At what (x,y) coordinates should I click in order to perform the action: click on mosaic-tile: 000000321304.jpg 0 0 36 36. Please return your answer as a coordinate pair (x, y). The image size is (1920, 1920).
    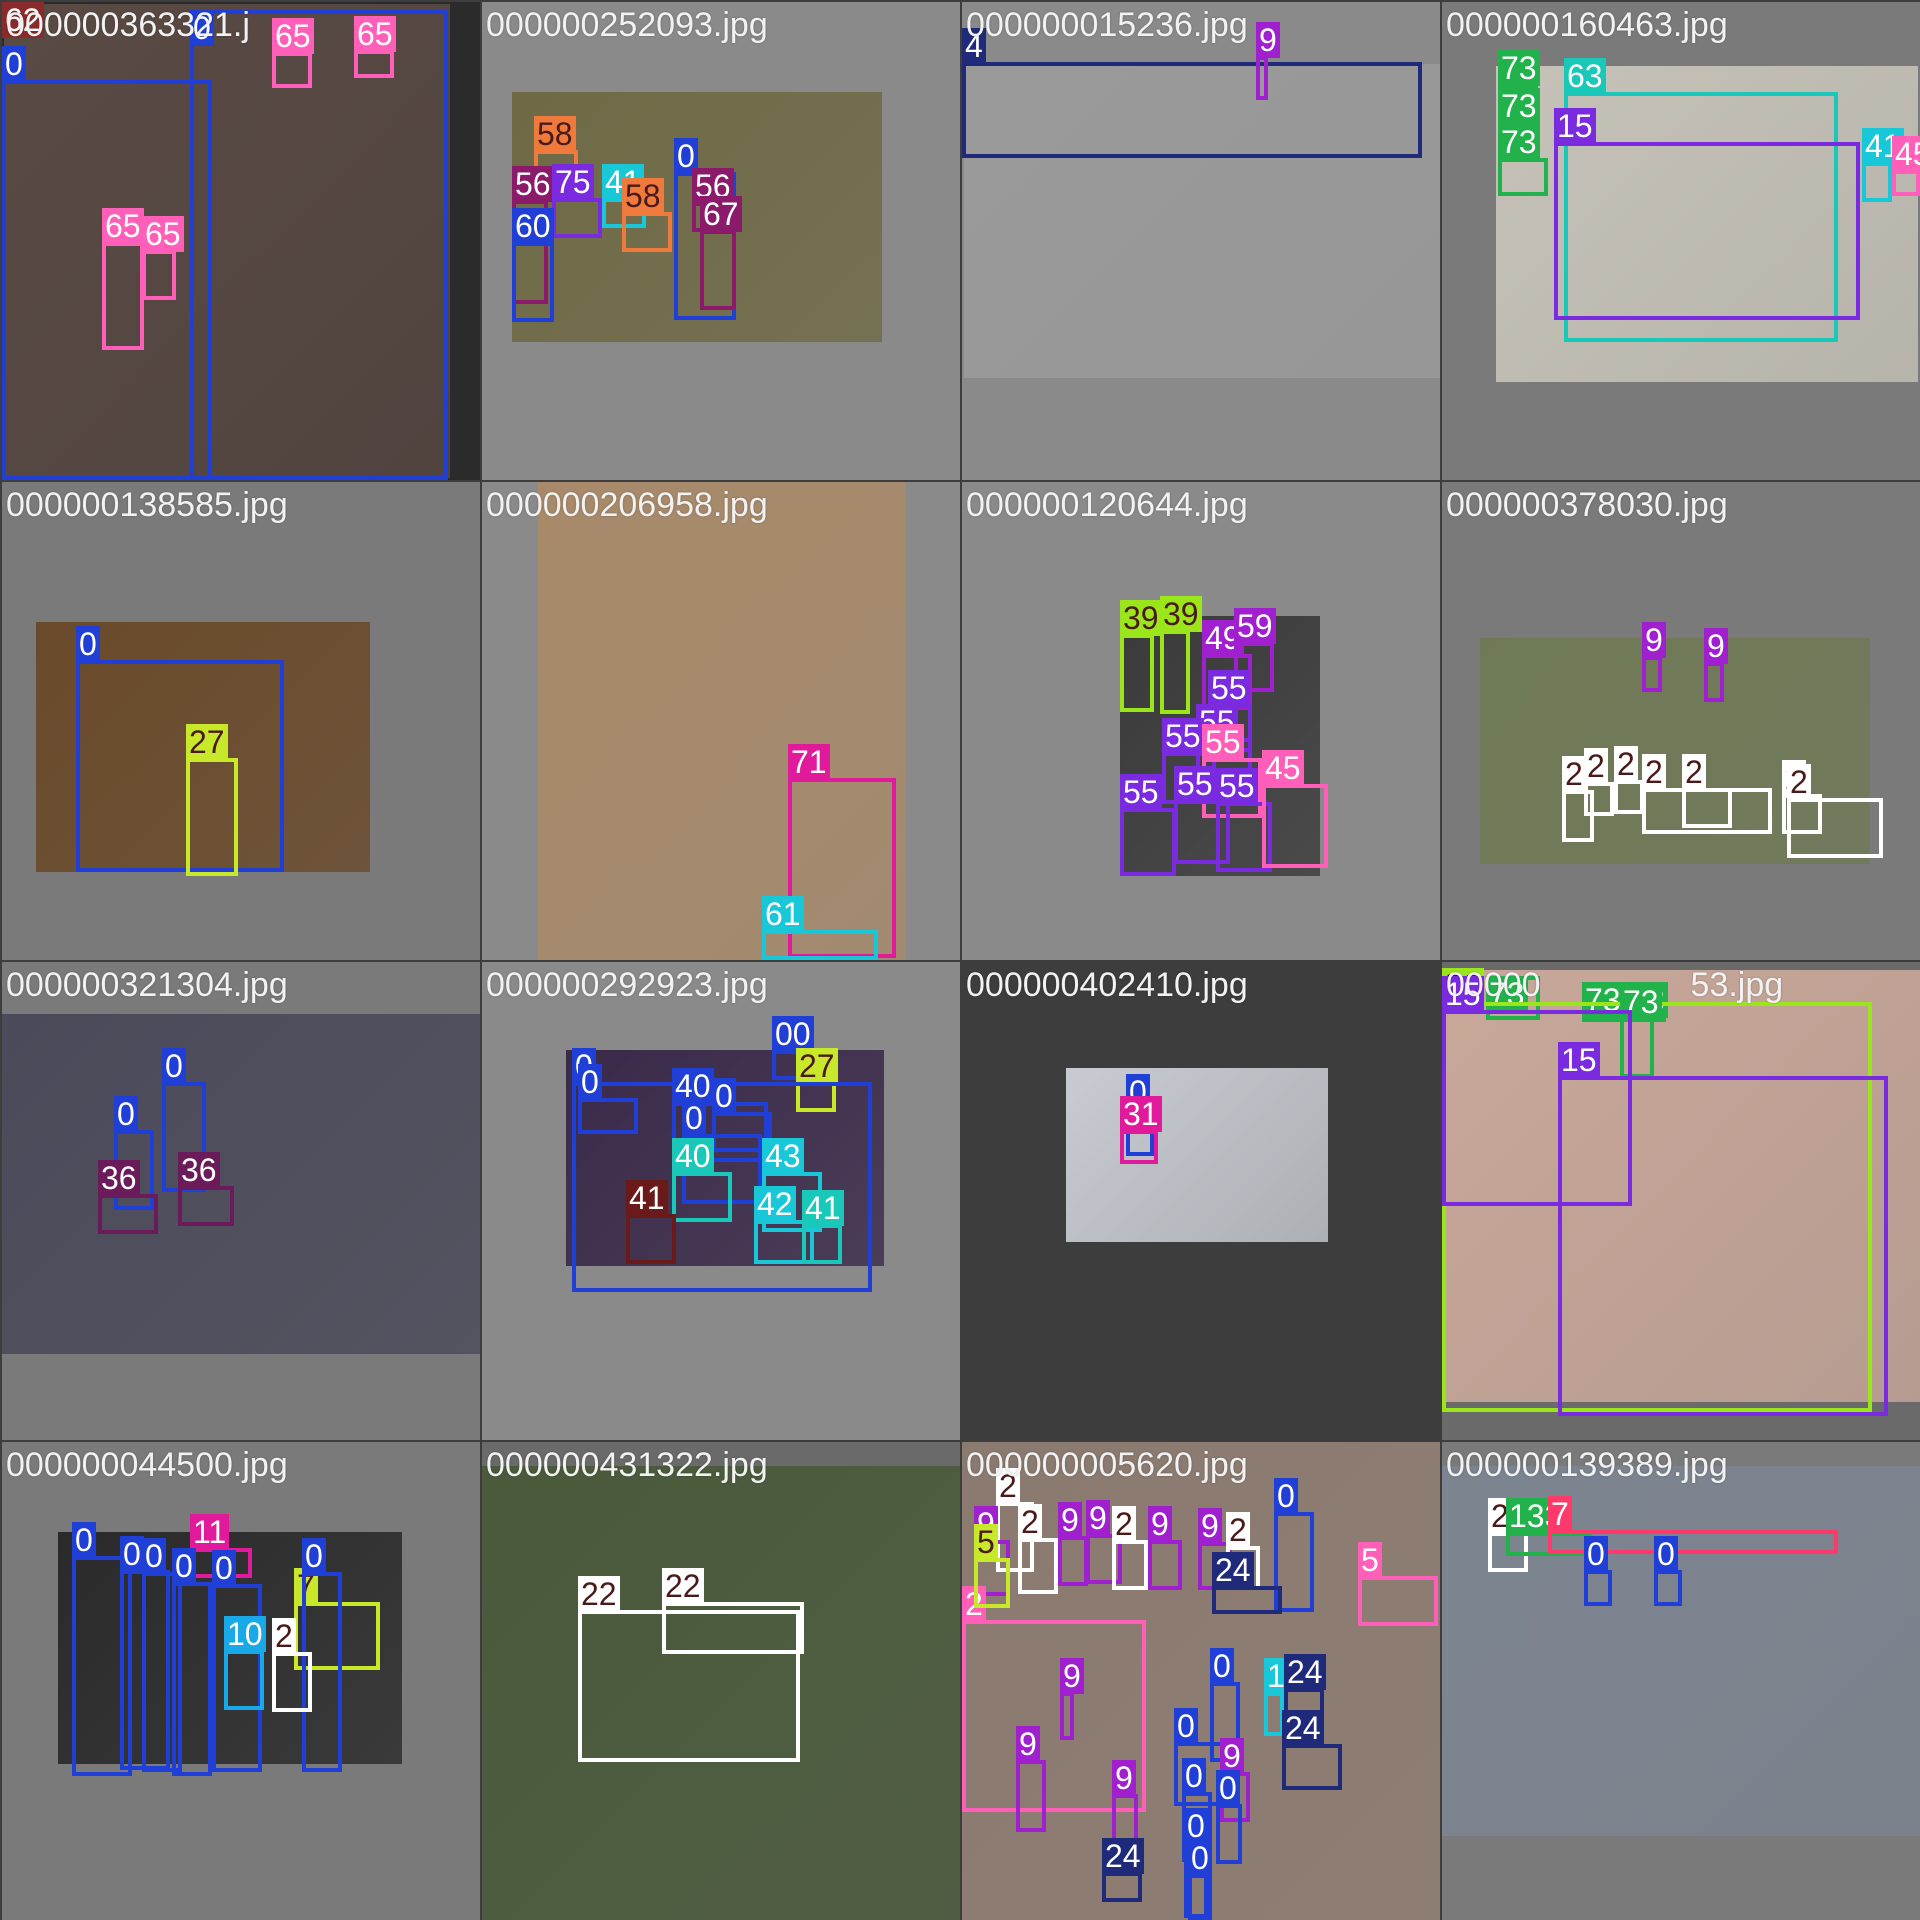
    Looking at the image, I should click on (241, 1201).